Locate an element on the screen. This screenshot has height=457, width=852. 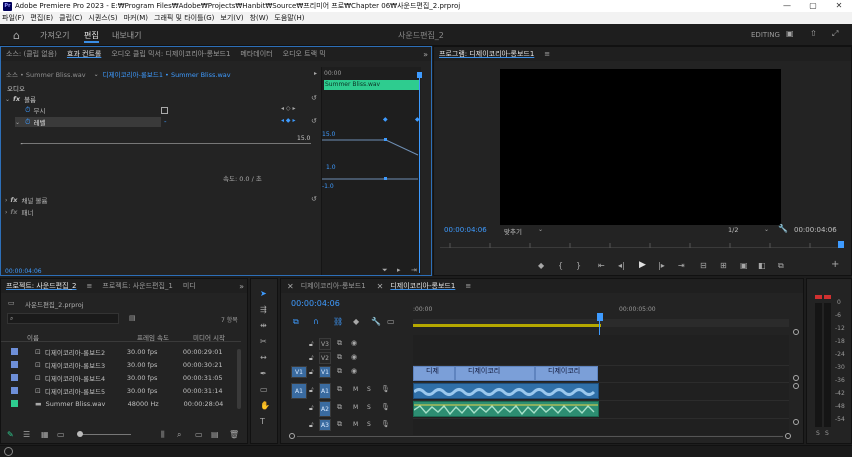
zoom-slider-handle is located at coordinates (80, 434).